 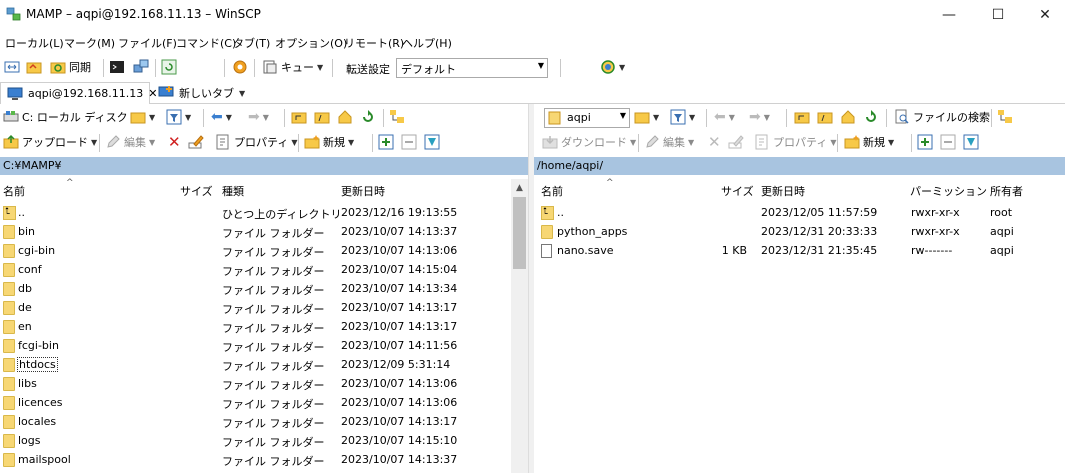 What do you see at coordinates (998, 15) in the screenshot?
I see `maximize-button: ☐` at bounding box center [998, 15].